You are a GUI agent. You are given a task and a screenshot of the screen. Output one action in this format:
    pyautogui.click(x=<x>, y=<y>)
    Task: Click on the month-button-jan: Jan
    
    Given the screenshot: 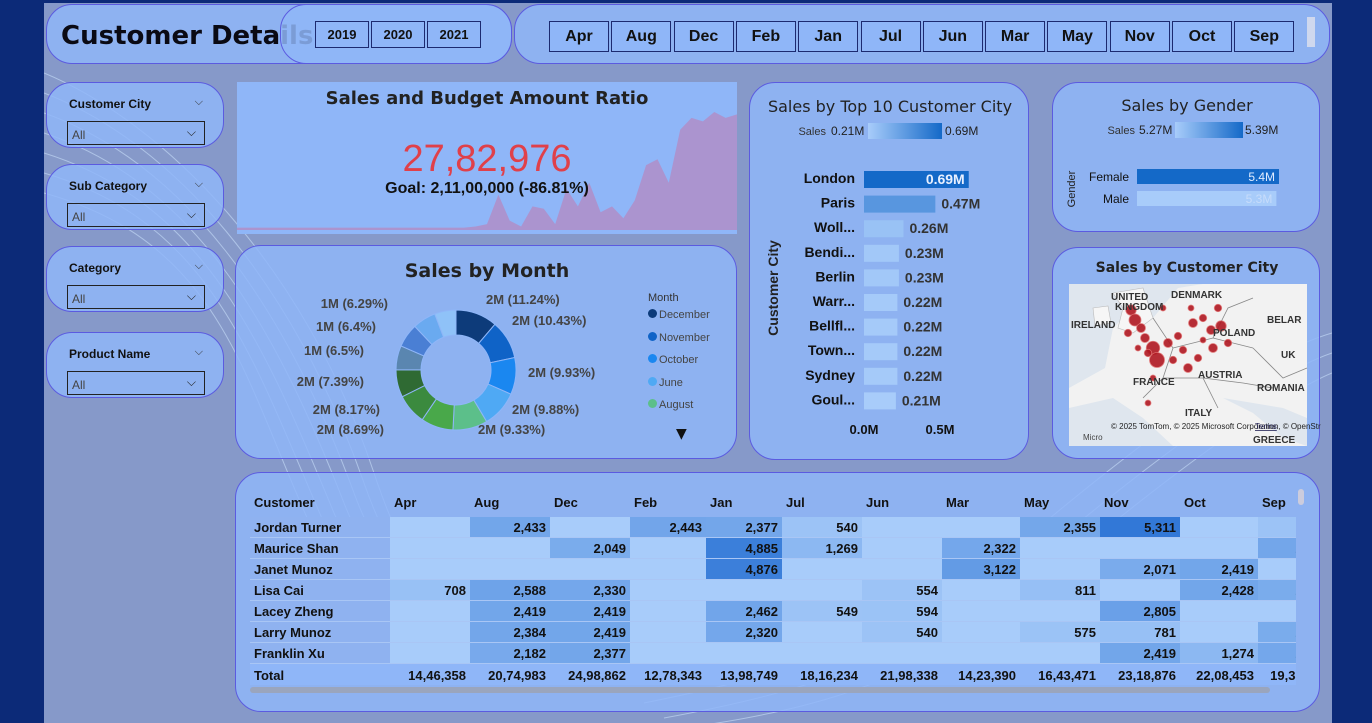 What is the action you would take?
    pyautogui.click(x=828, y=36)
    